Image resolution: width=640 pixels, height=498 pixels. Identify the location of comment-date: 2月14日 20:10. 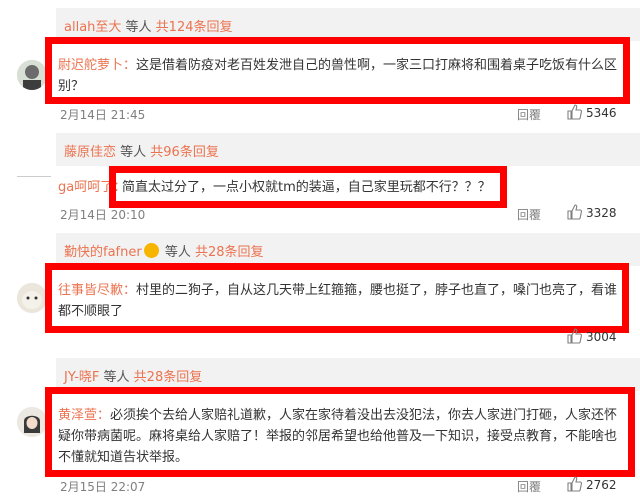
(103, 215).